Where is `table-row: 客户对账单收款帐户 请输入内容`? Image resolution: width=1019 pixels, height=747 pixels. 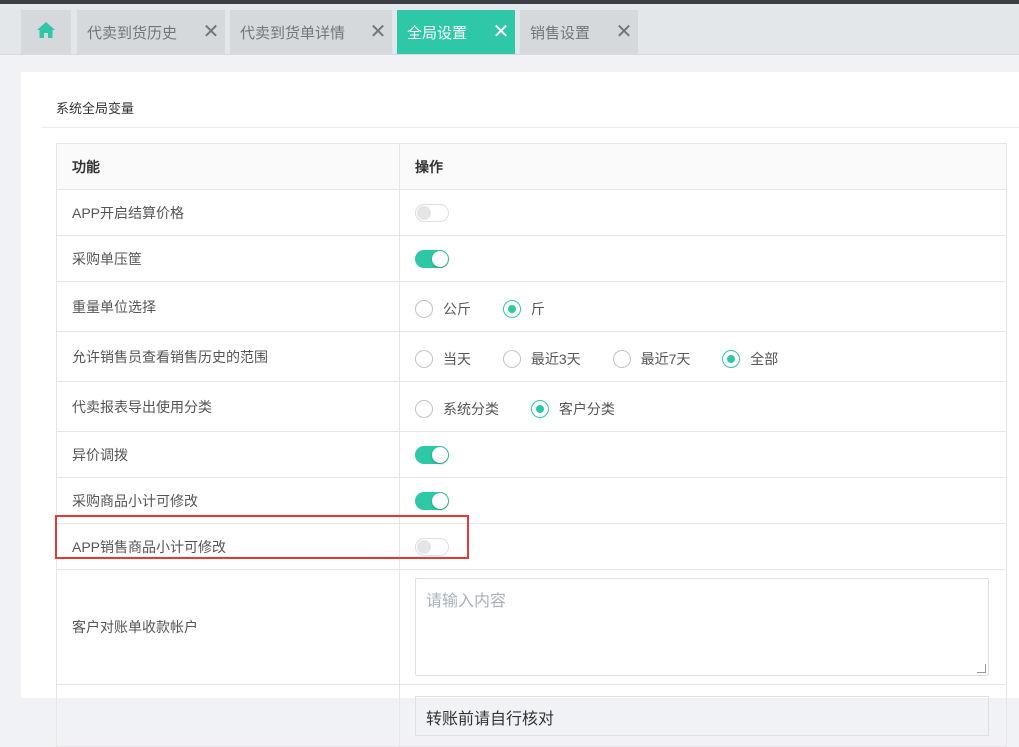 table-row: 客户对账单收款帐户 请输入内容 is located at coordinates (531, 627).